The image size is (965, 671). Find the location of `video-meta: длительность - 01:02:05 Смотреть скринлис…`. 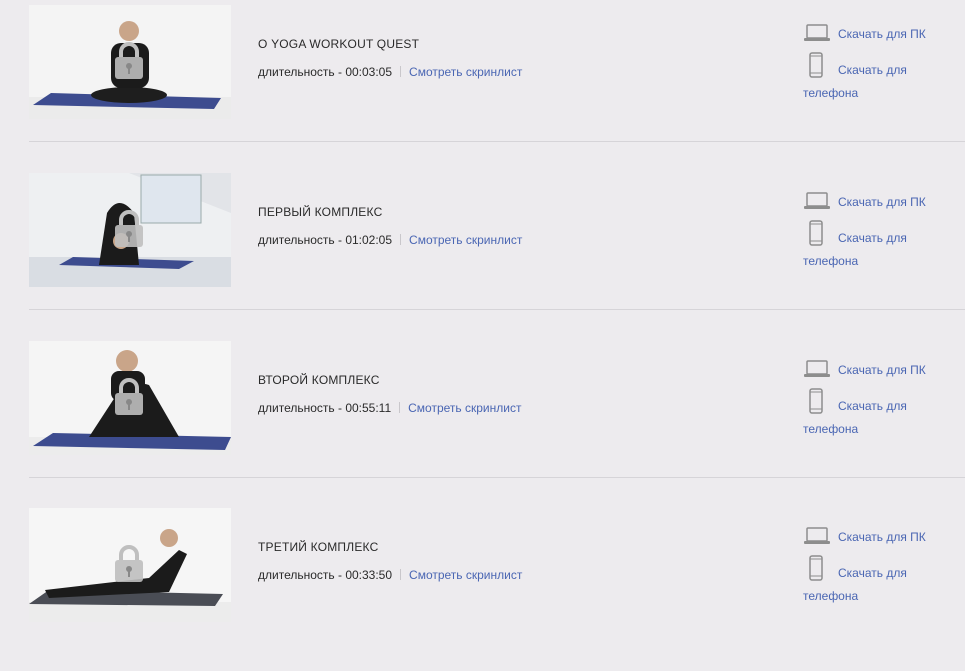

video-meta: длительность - 01:02:05 Смотреть скринлис… is located at coordinates (390, 240).